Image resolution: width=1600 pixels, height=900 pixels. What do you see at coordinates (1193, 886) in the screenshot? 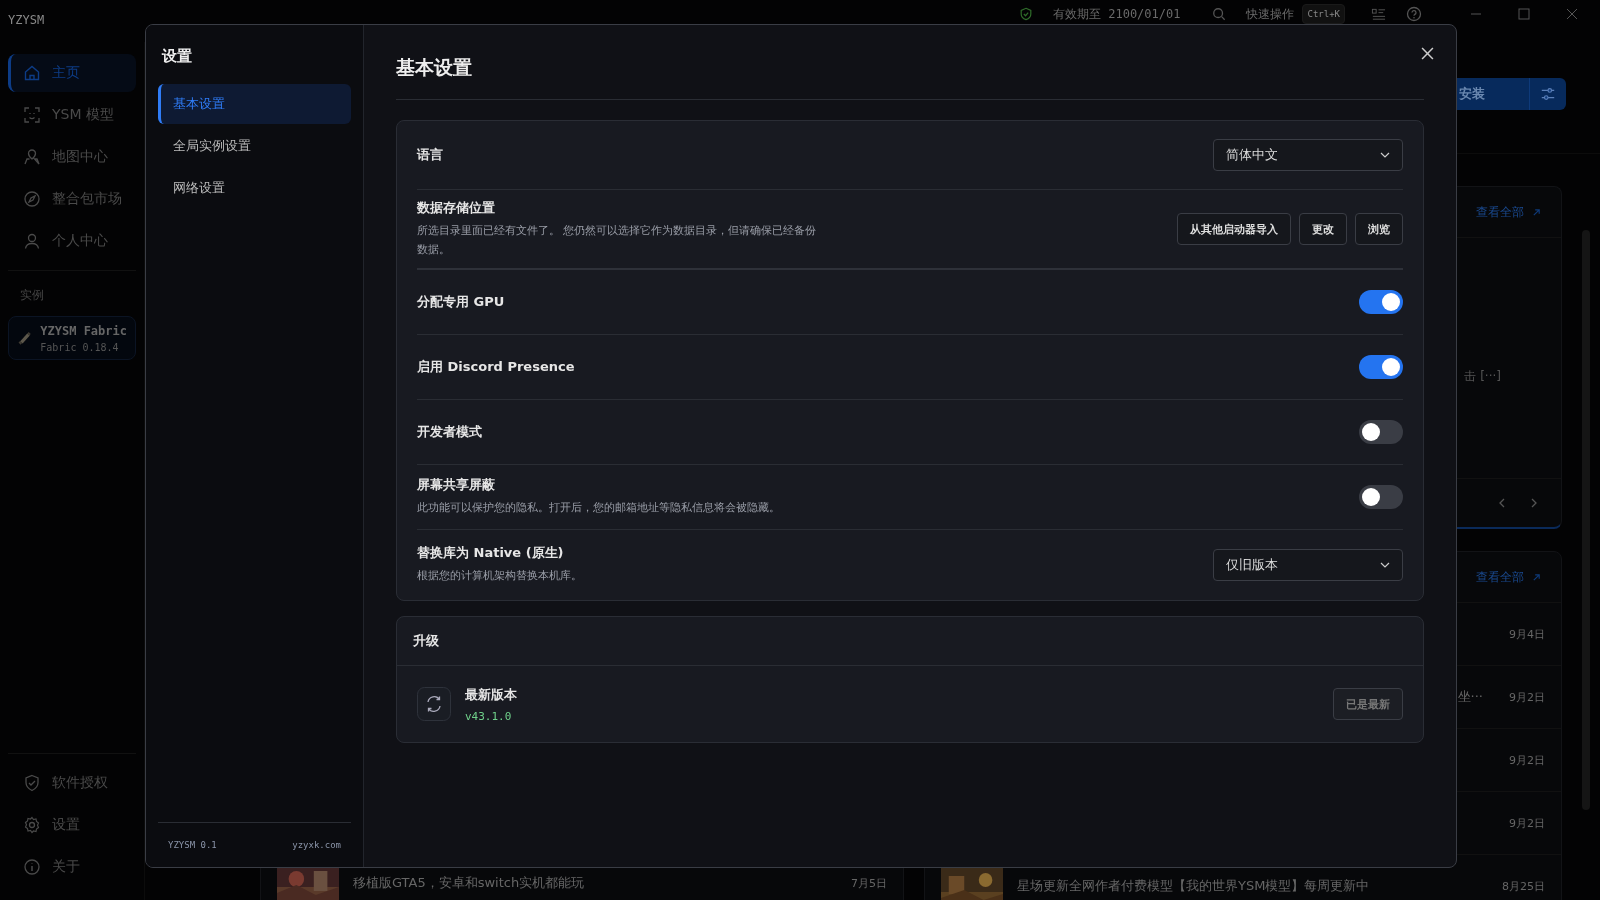
I see `news-title: 星场更新全网作者付费模型【我的世界YSM模型】每周更新中` at bounding box center [1193, 886].